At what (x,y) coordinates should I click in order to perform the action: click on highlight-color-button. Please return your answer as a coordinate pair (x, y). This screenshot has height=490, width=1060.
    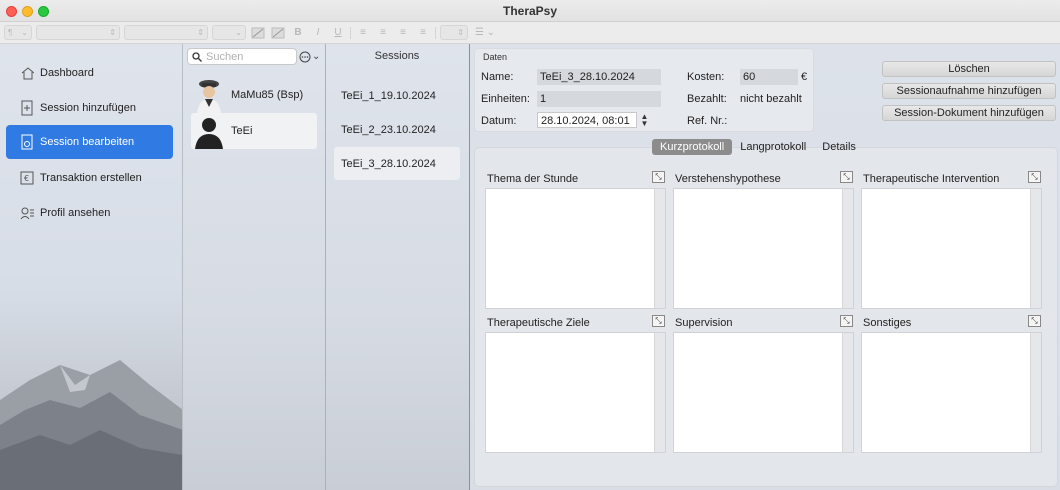
    Looking at the image, I should click on (278, 32).